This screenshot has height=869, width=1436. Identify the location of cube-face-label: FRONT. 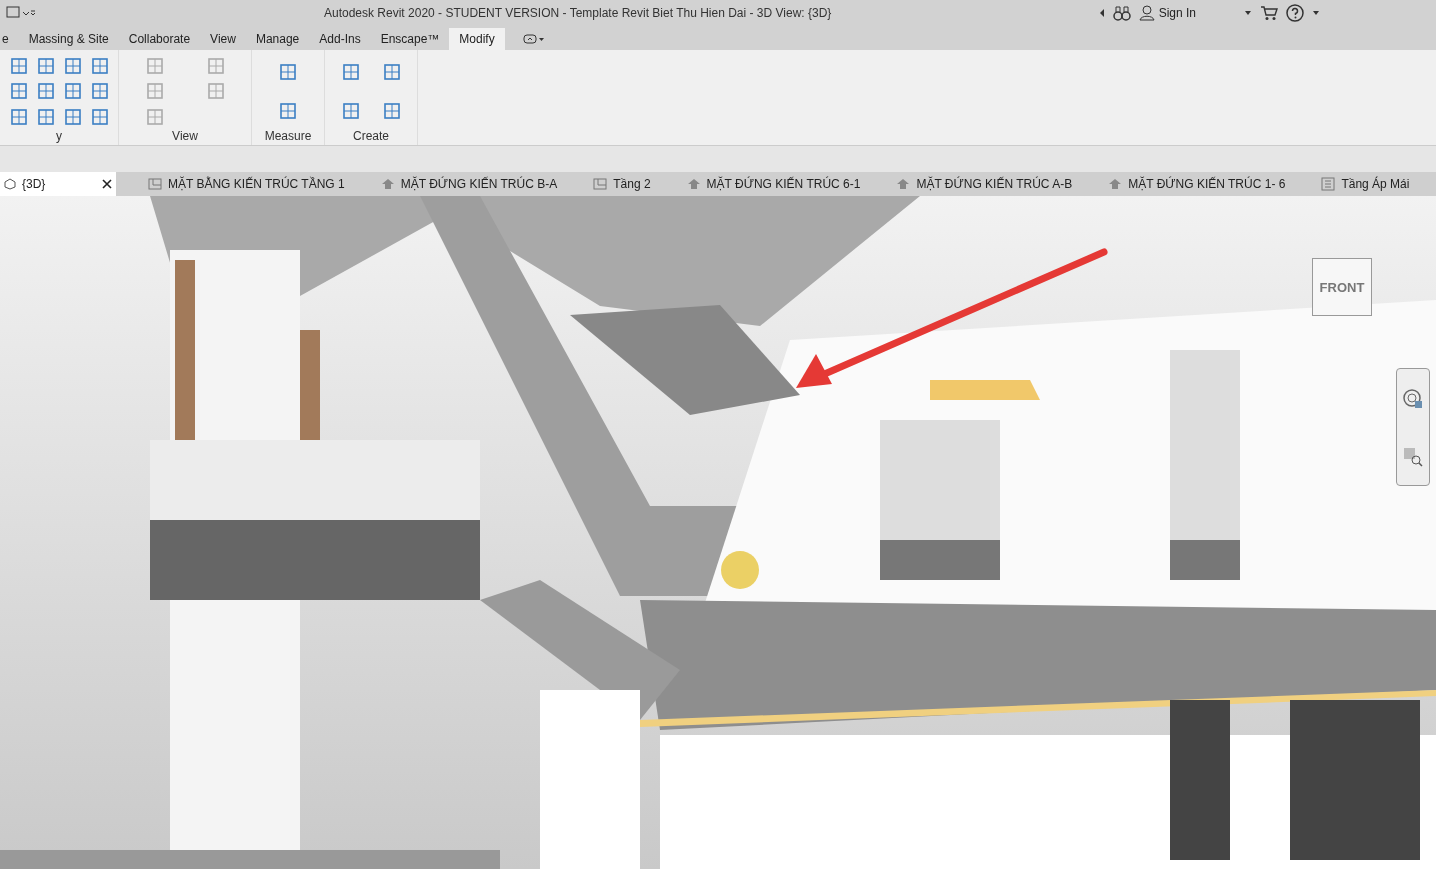
(1342, 287).